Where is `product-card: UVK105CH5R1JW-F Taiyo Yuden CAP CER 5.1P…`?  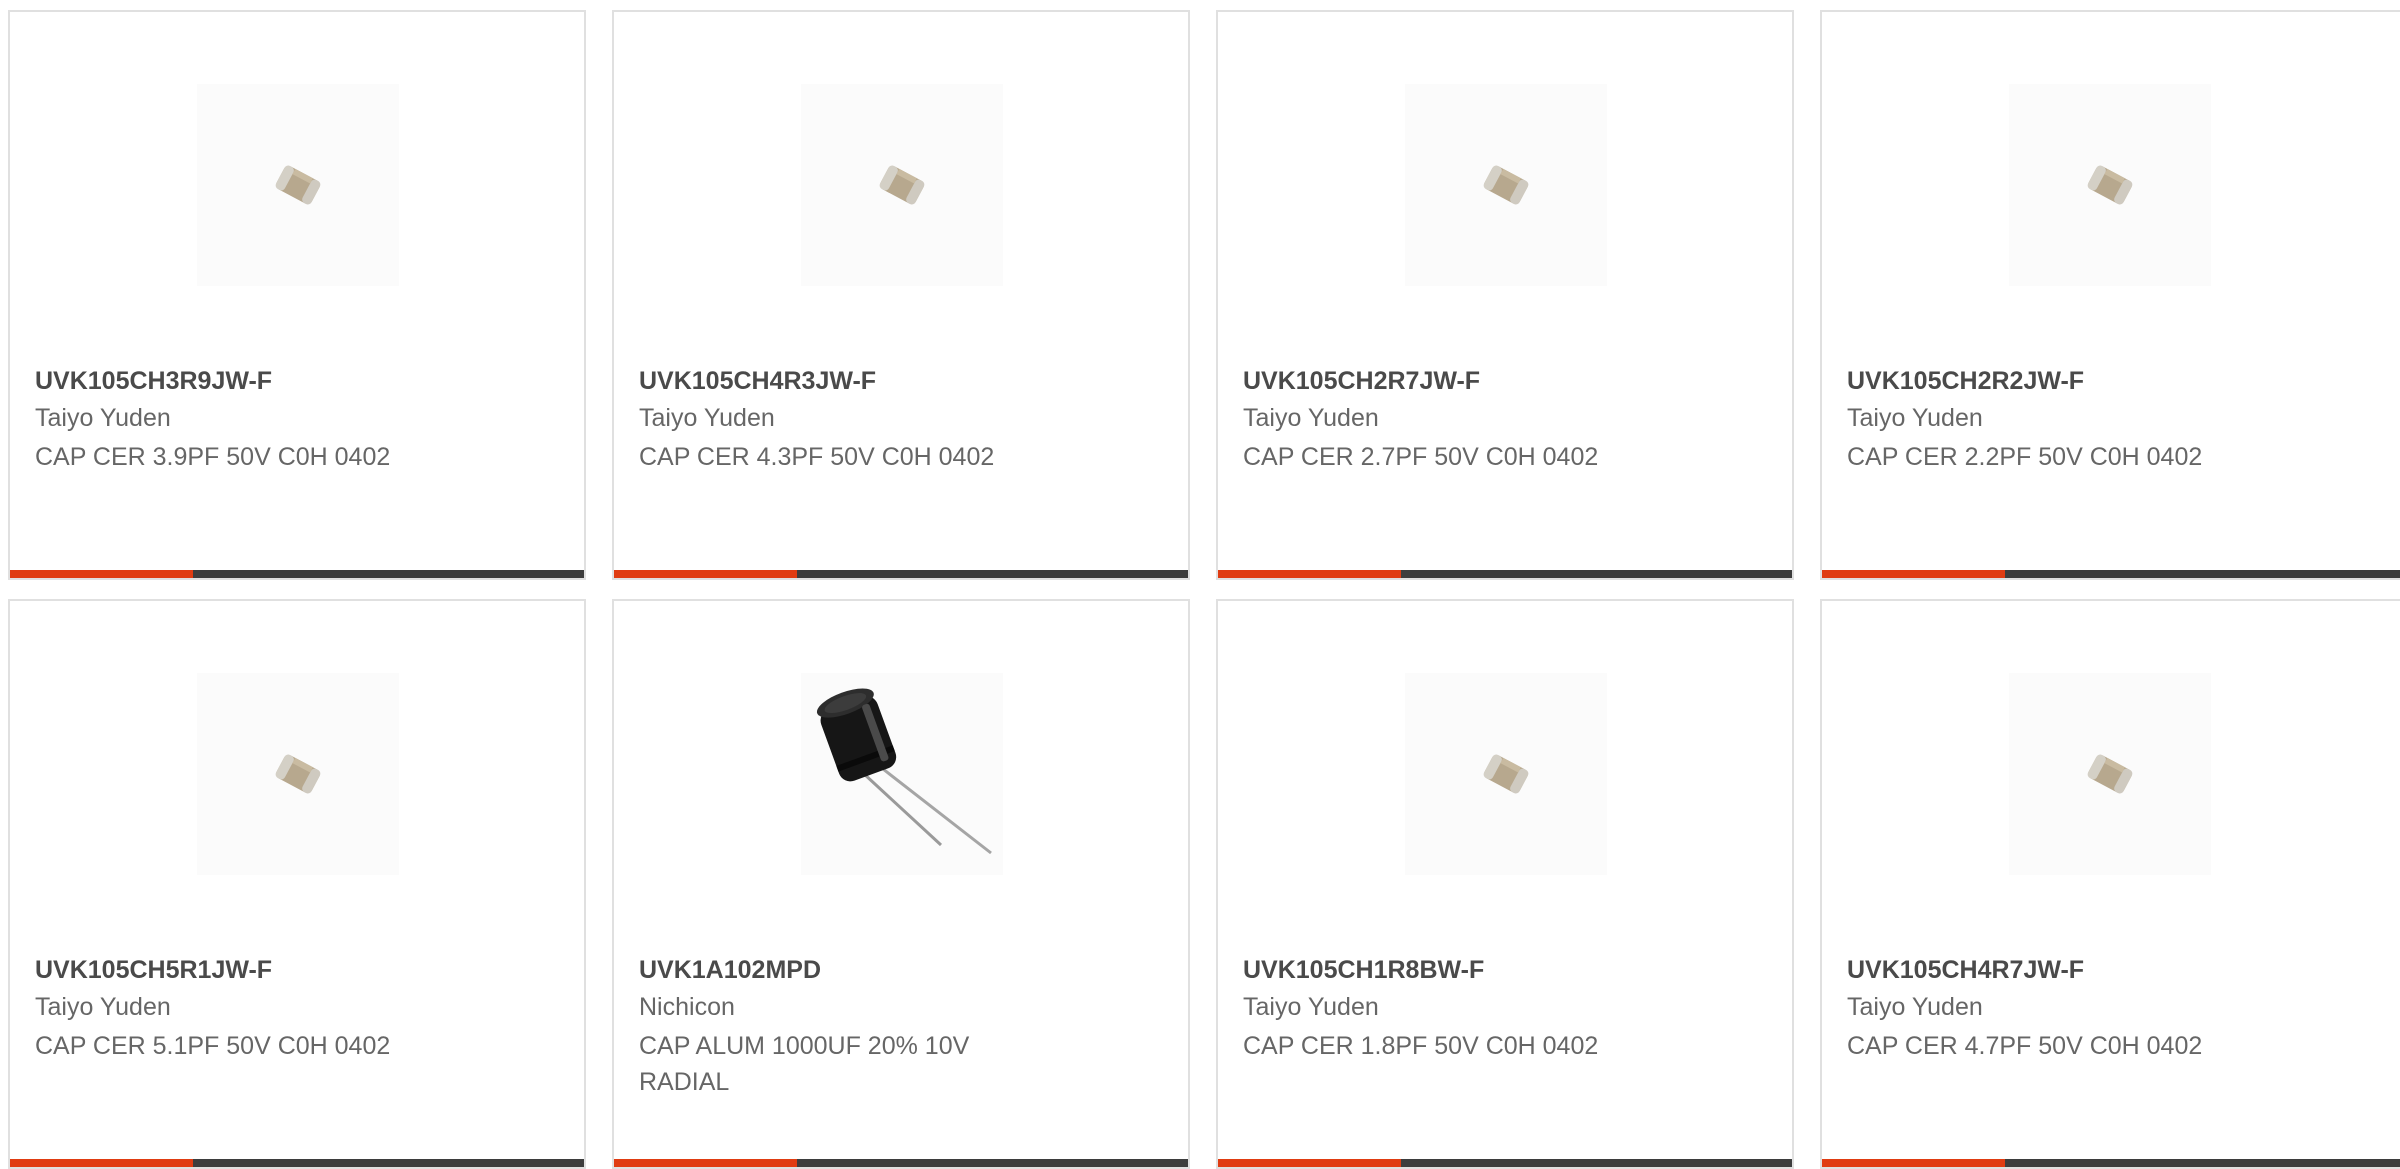
product-card: UVK105CH5R1JW-F Taiyo Yuden CAP CER 5.1P… is located at coordinates (297, 884).